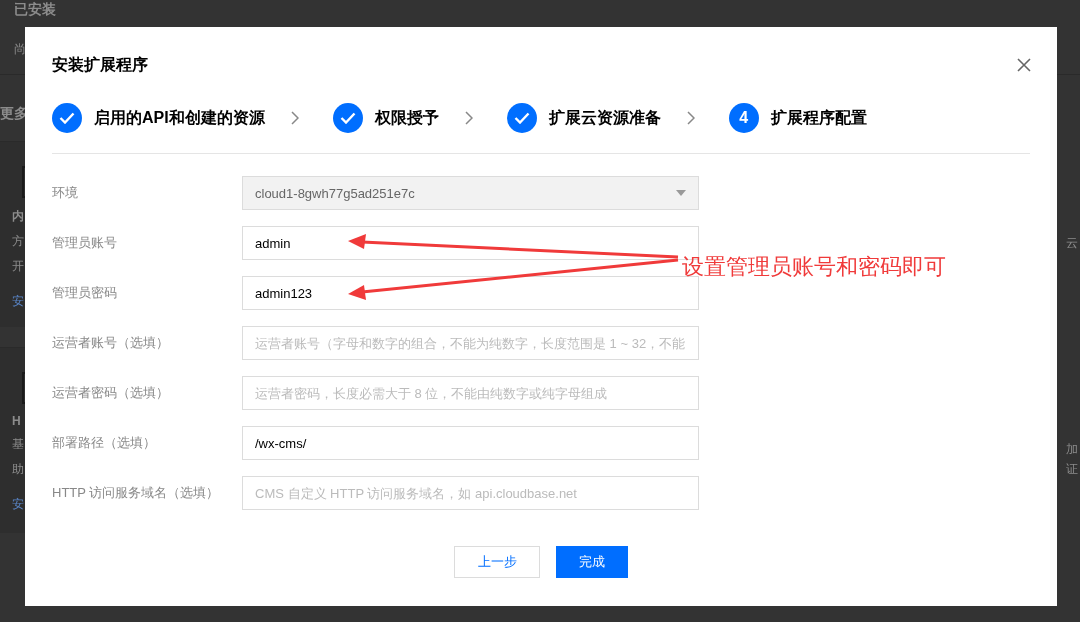  I want to click on dialog-title: 安装扩展程序, so click(100, 64).